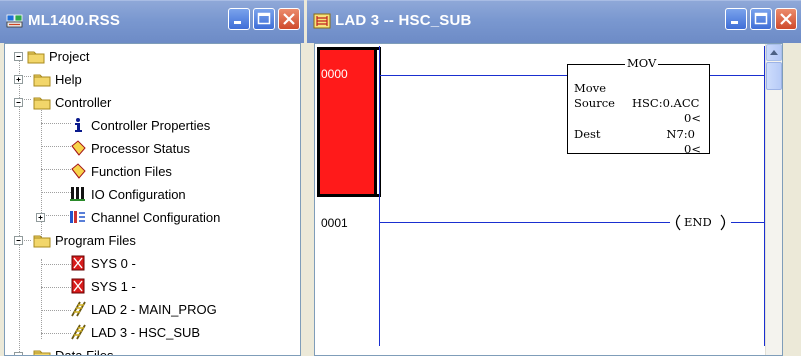 Image resolution: width=801 pixels, height=356 pixels. What do you see at coordinates (642, 63) in the screenshot?
I see `mov-instruction-name: MOV` at bounding box center [642, 63].